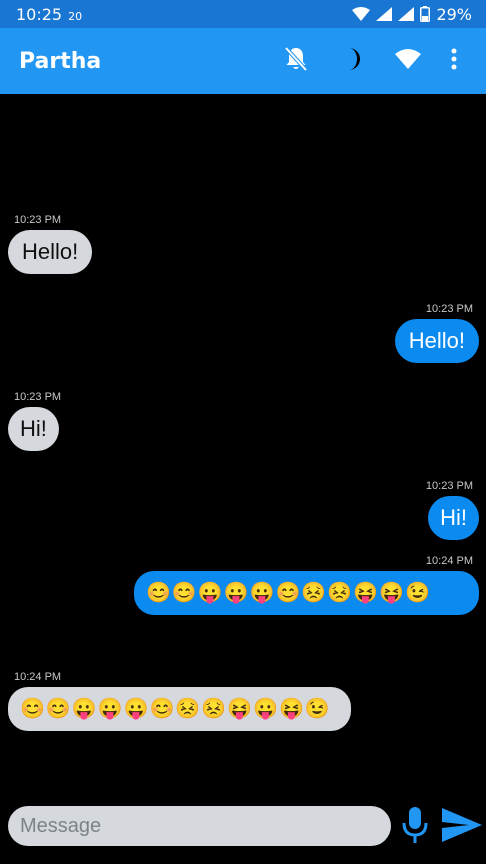  I want to click on dark-mode-button, so click(352, 61).